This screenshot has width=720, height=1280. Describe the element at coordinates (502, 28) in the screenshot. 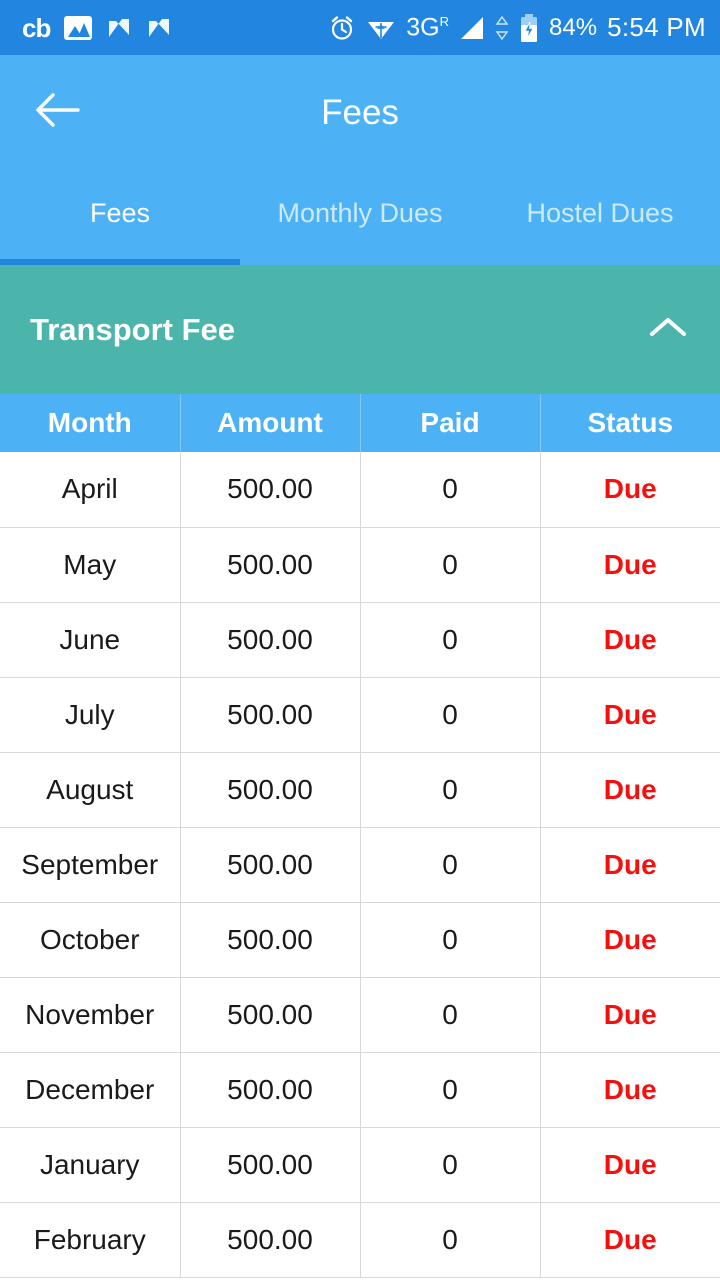

I see `data-transfer-icon` at that location.